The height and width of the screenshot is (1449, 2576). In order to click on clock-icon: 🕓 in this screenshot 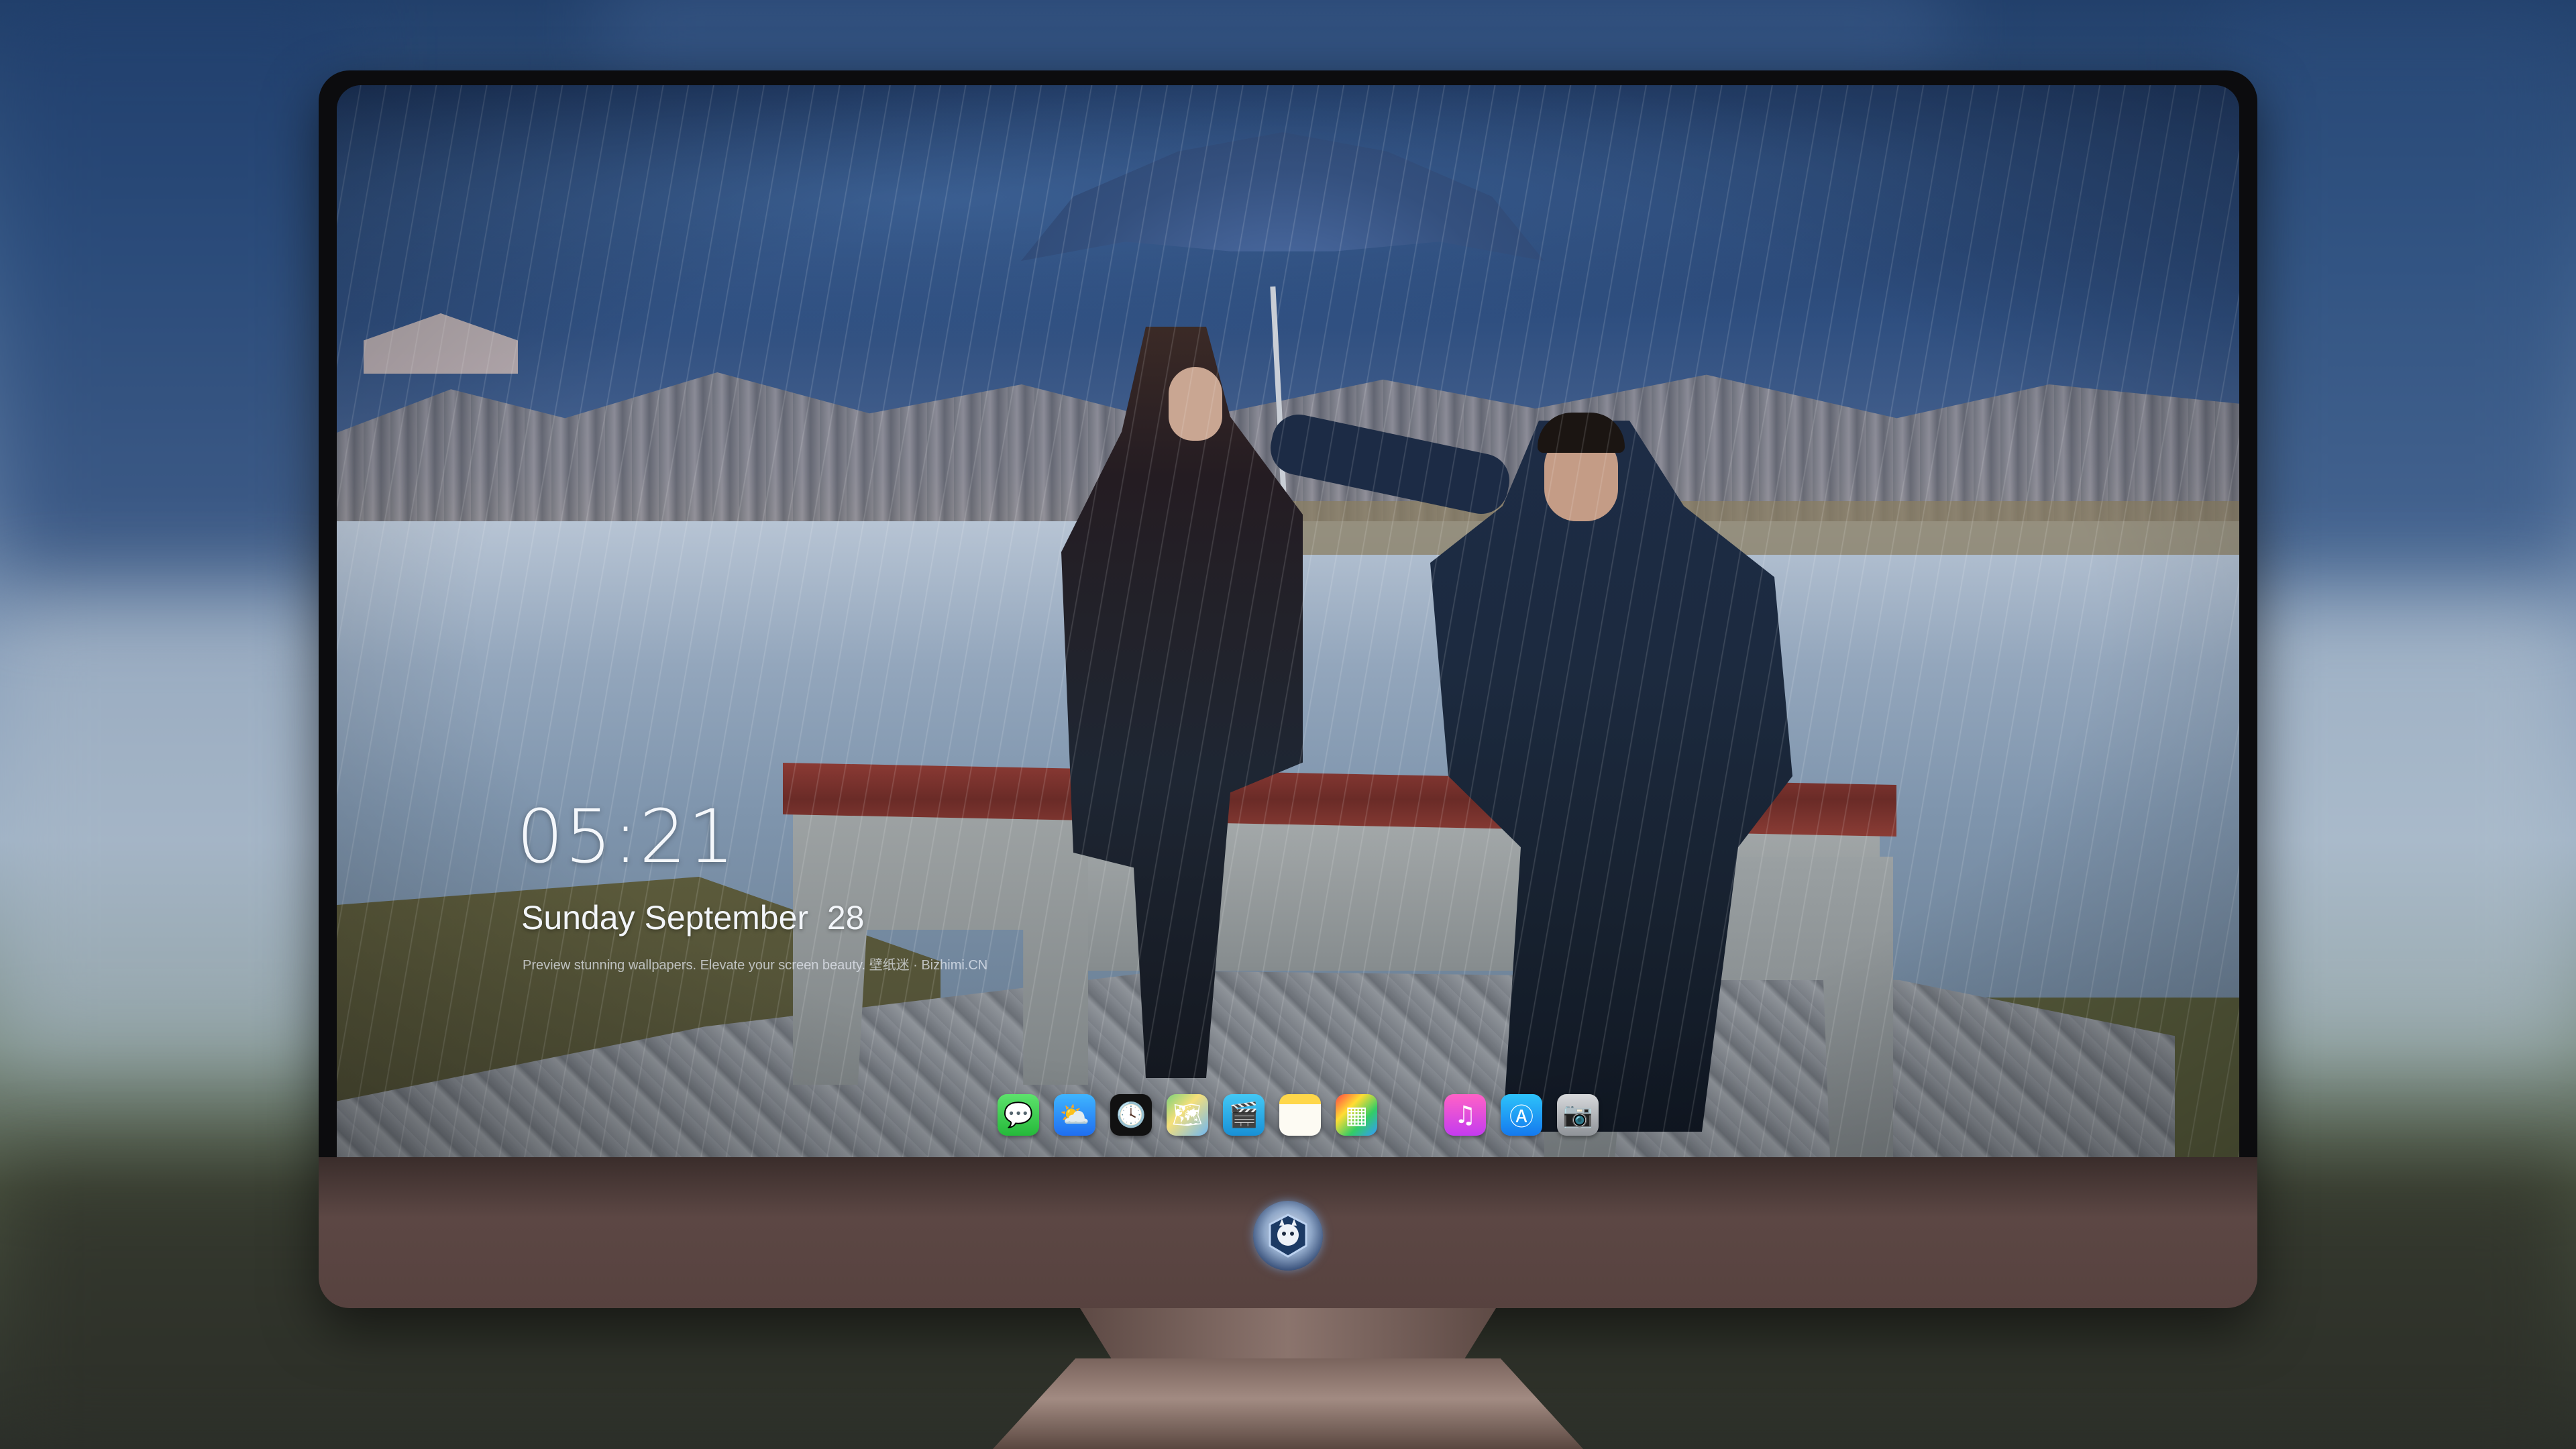, I will do `click(1131, 1115)`.